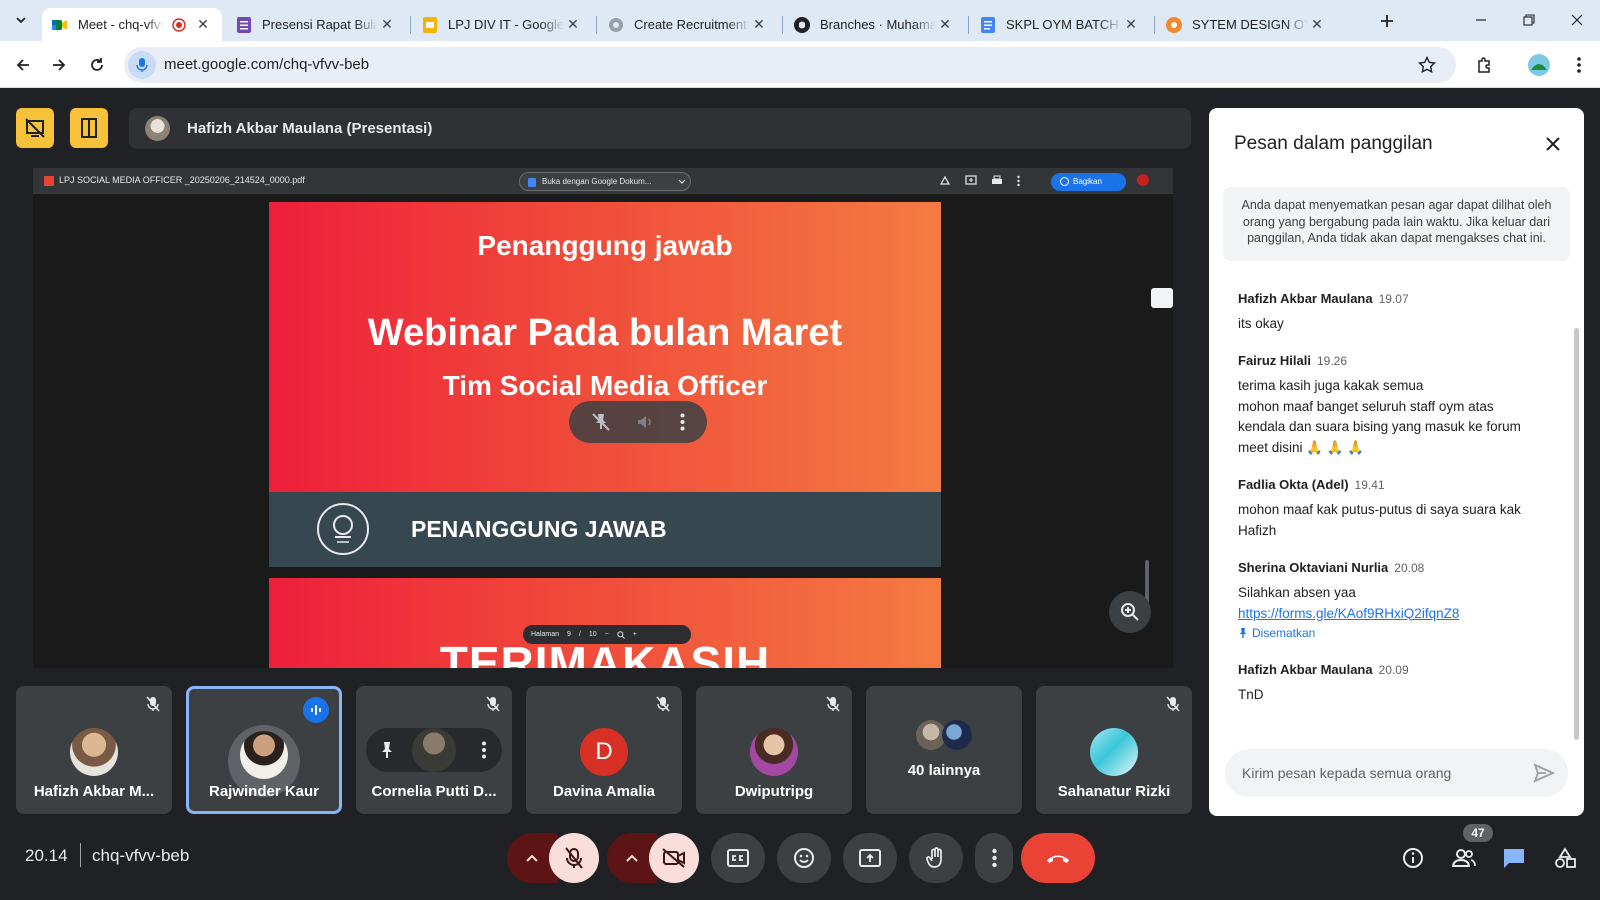  What do you see at coordinates (387, 750) in the screenshot?
I see `pin-icon` at bounding box center [387, 750].